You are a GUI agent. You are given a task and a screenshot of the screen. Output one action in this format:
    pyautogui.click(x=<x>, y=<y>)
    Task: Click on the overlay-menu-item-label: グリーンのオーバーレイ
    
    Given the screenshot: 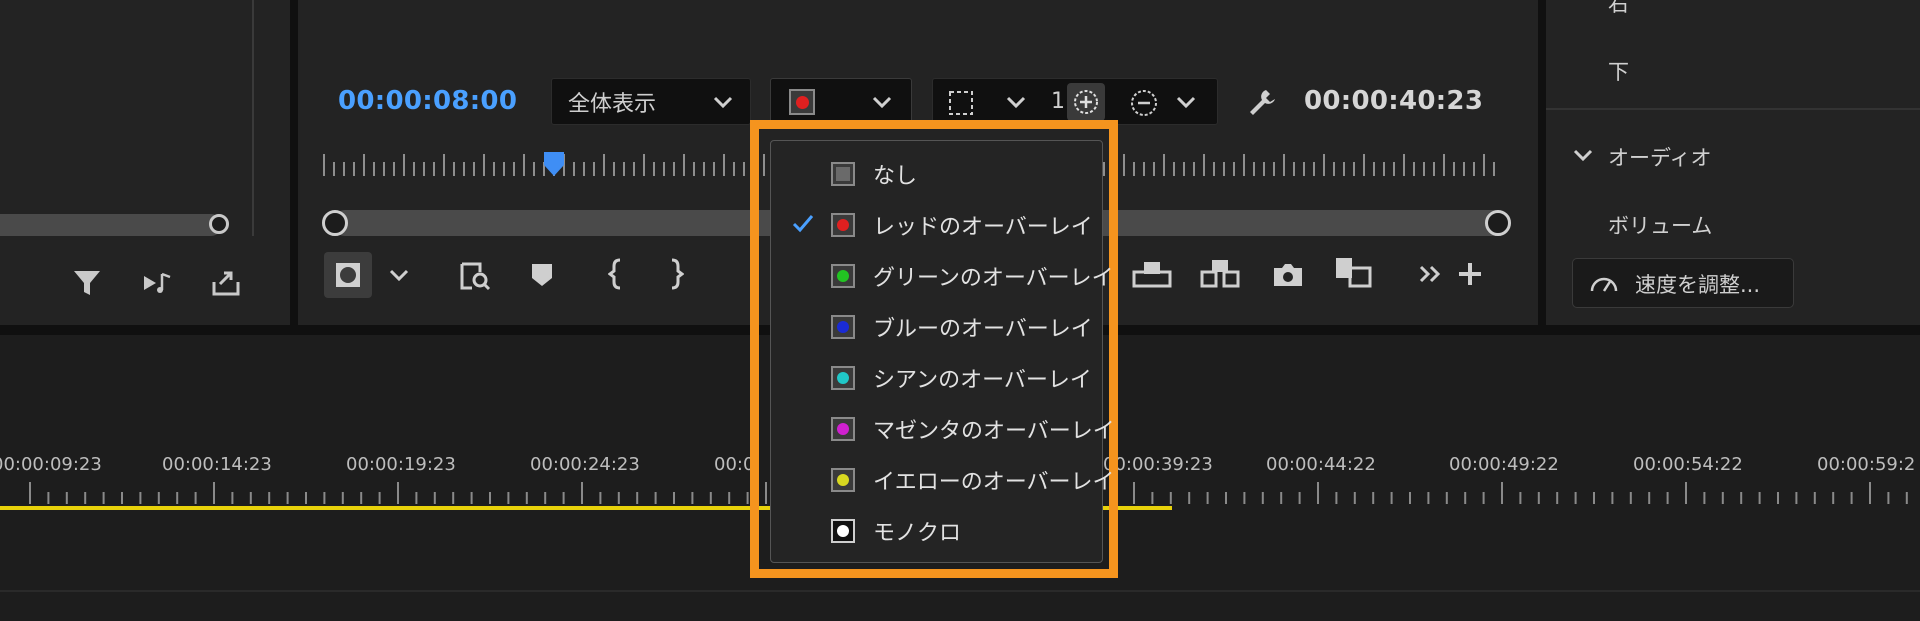 What is the action you would take?
    pyautogui.click(x=993, y=278)
    